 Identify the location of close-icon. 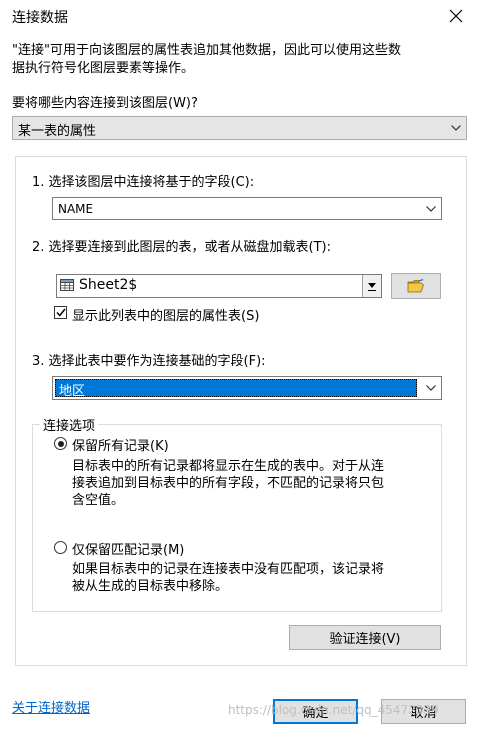
(456, 16).